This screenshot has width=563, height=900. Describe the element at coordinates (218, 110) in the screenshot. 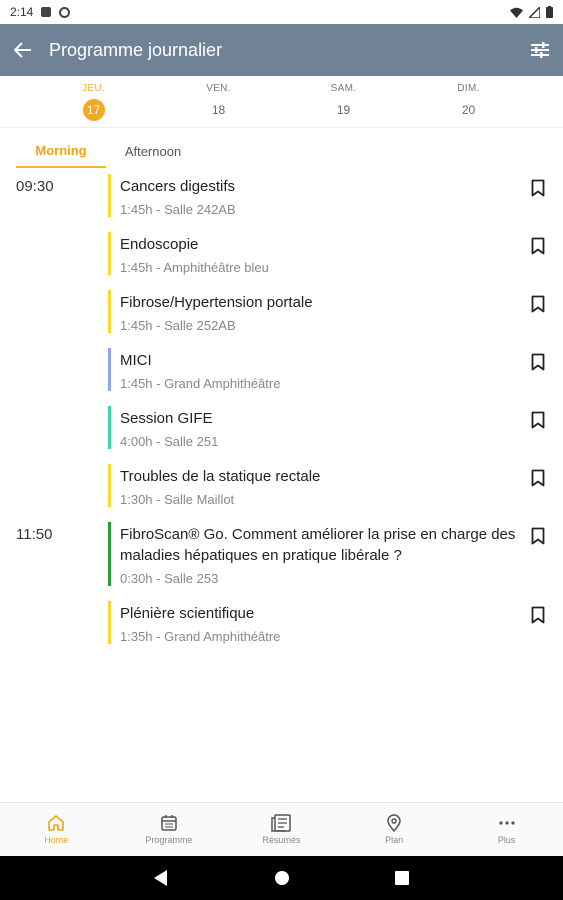

I see `day-number: 18` at that location.